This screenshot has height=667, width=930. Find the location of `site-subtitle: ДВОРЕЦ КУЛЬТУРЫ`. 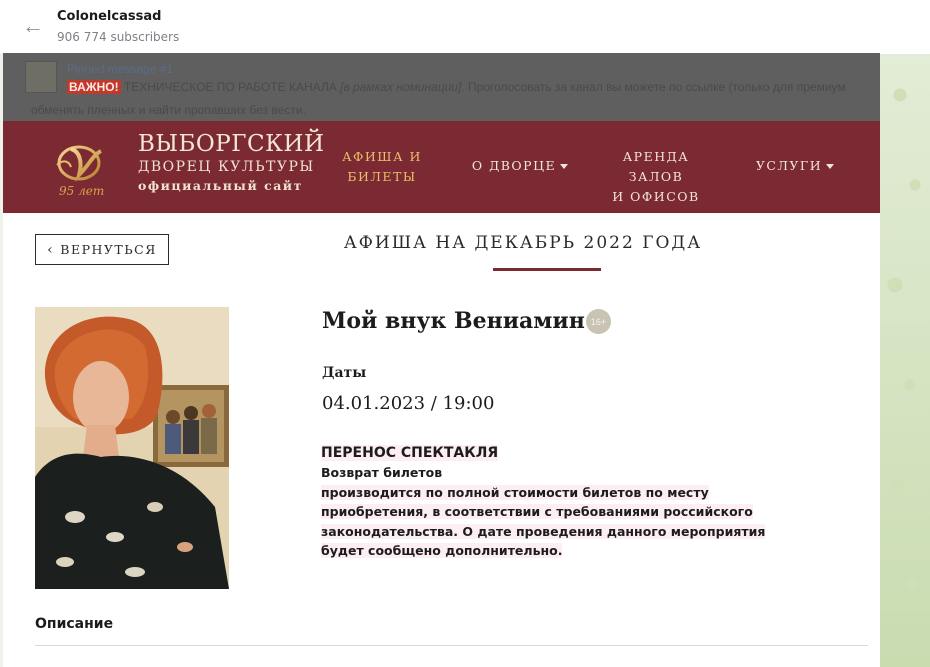

site-subtitle: ДВОРЕЦ КУЛЬТУРЫ is located at coordinates (226, 167).